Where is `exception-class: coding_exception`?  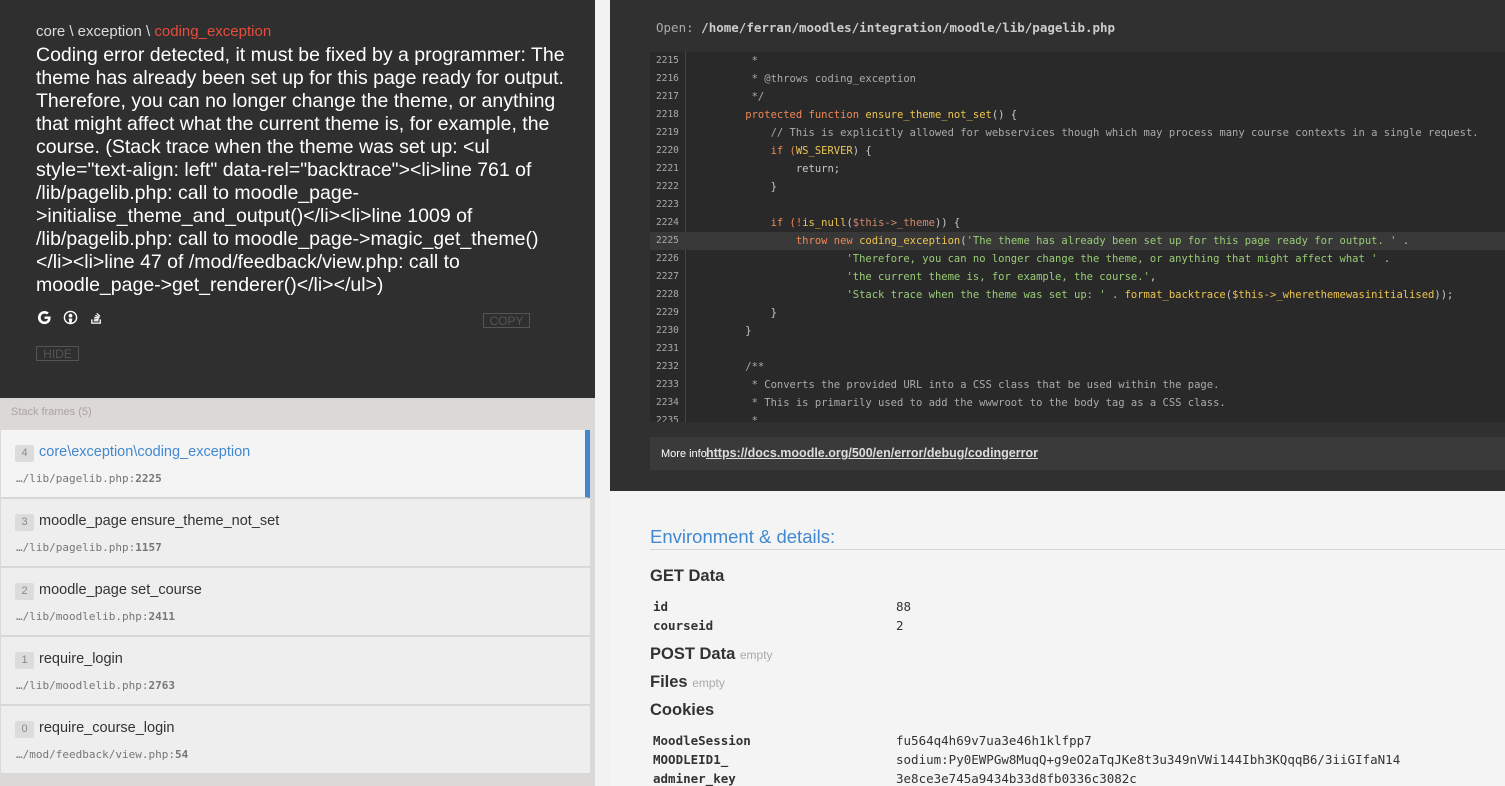
exception-class: coding_exception is located at coordinates (213, 31).